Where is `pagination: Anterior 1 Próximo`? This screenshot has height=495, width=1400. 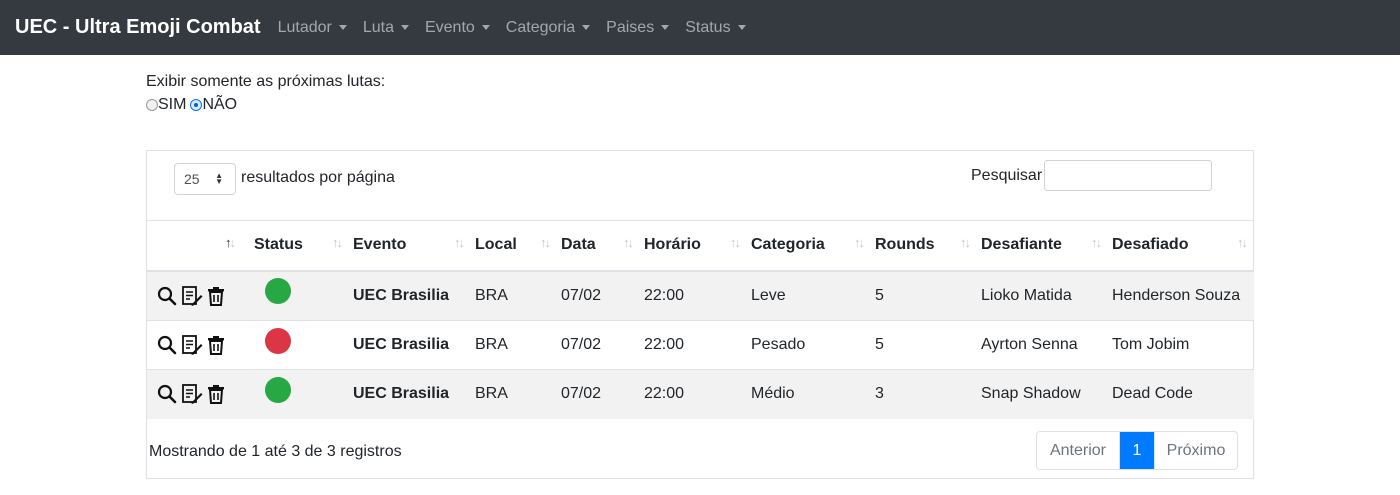
pagination: Anterior 1 Próximo is located at coordinates (1137, 450).